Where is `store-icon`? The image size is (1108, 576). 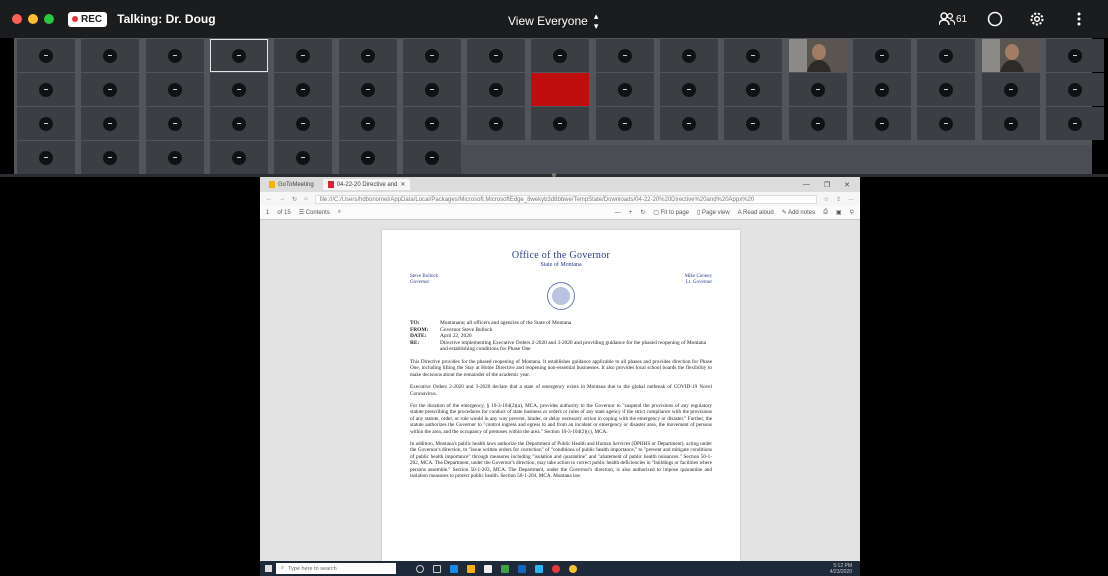 store-icon is located at coordinates (488, 568).